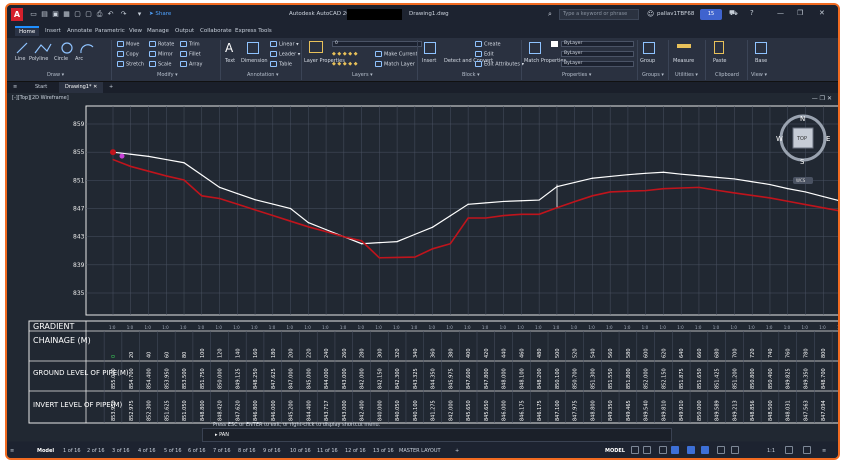  I want to click on insert-button: Insert, so click(429, 61).